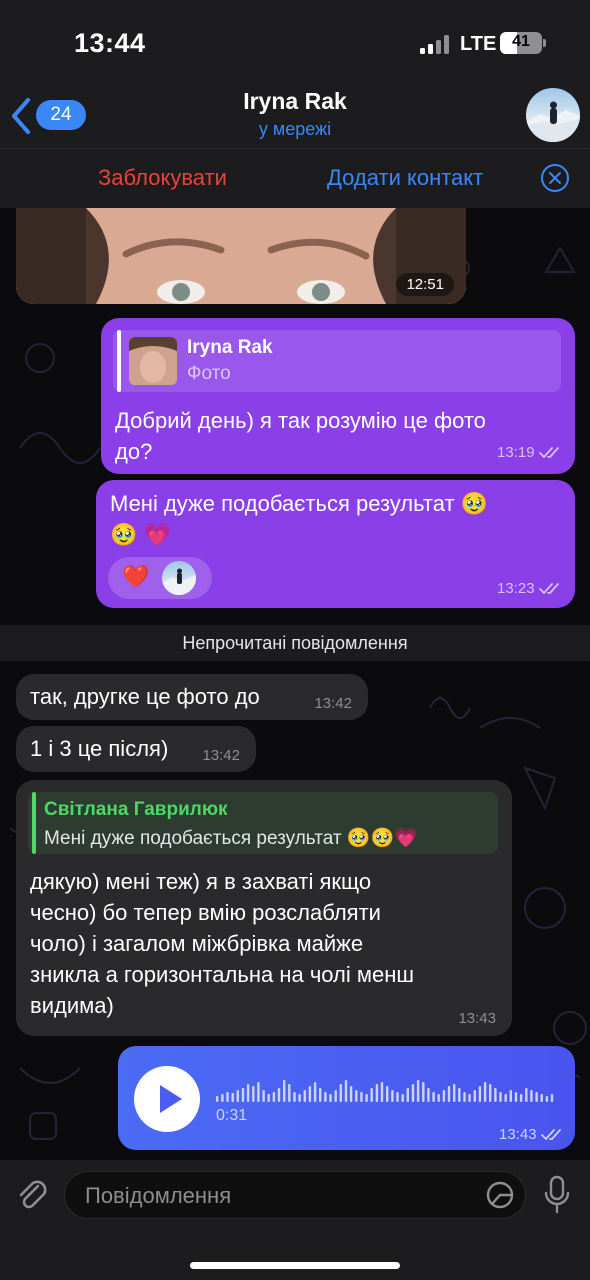  I want to click on contact-action-bar: Заблокувати Додати контакт, so click(295, 178).